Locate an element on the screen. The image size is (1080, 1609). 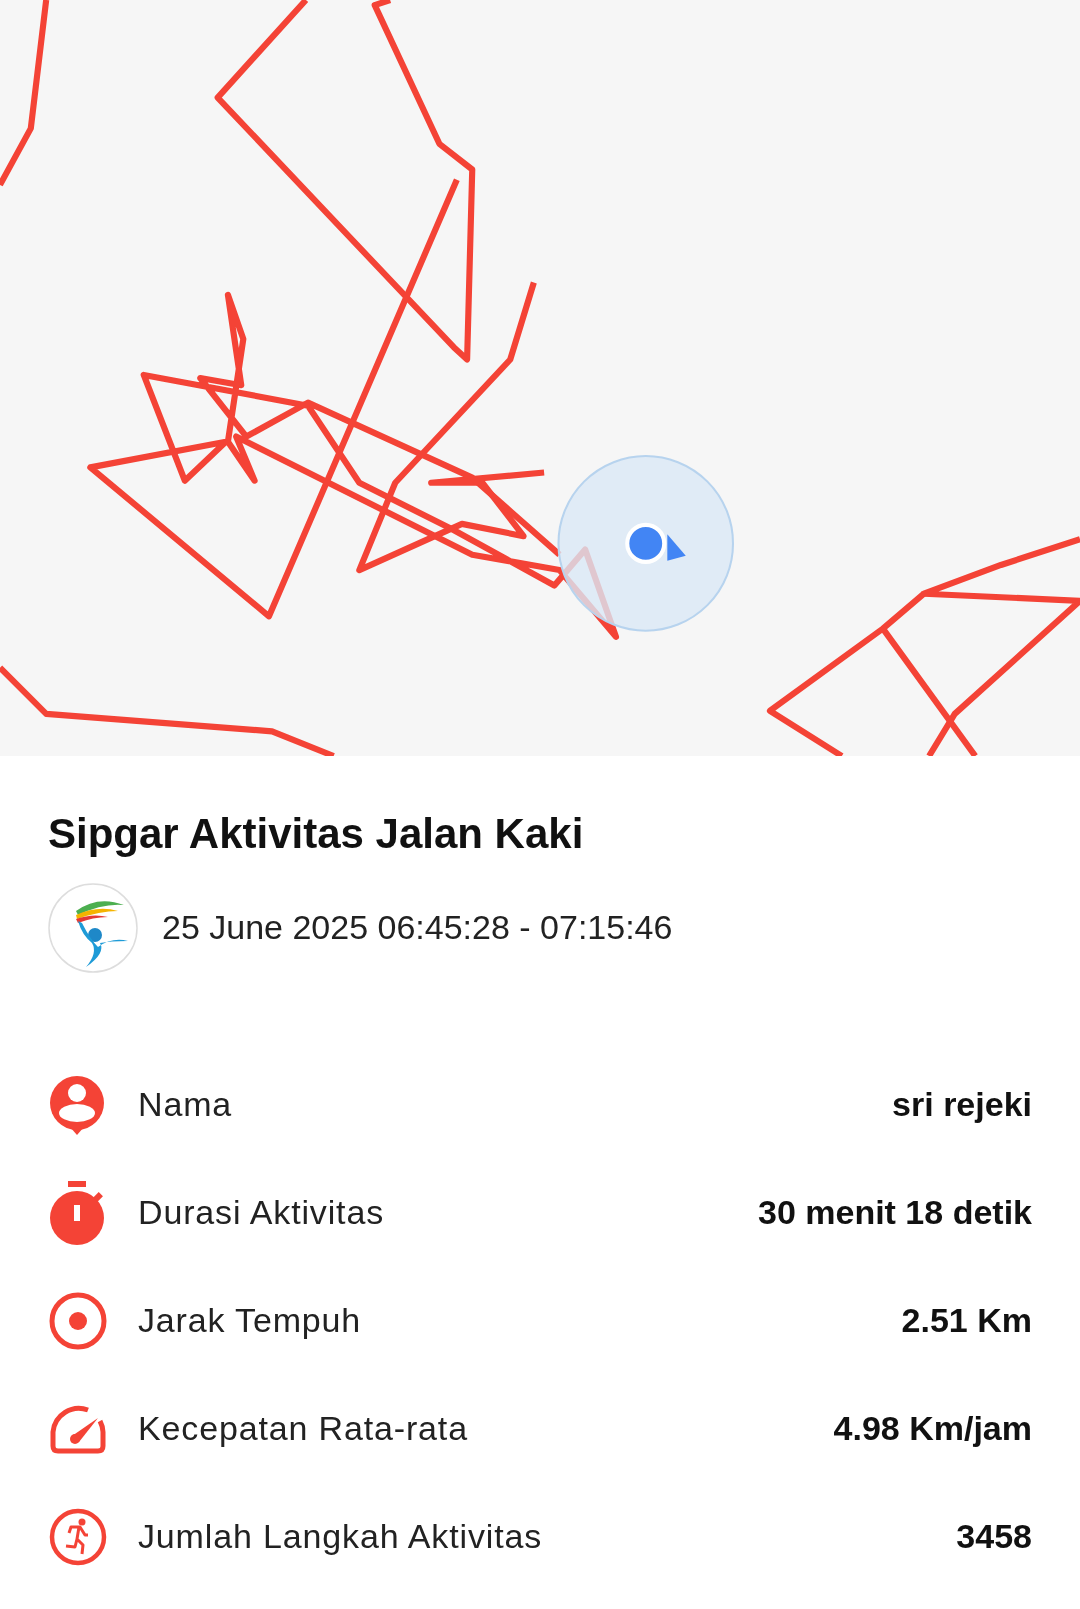
target-icon is located at coordinates (78, 1320).